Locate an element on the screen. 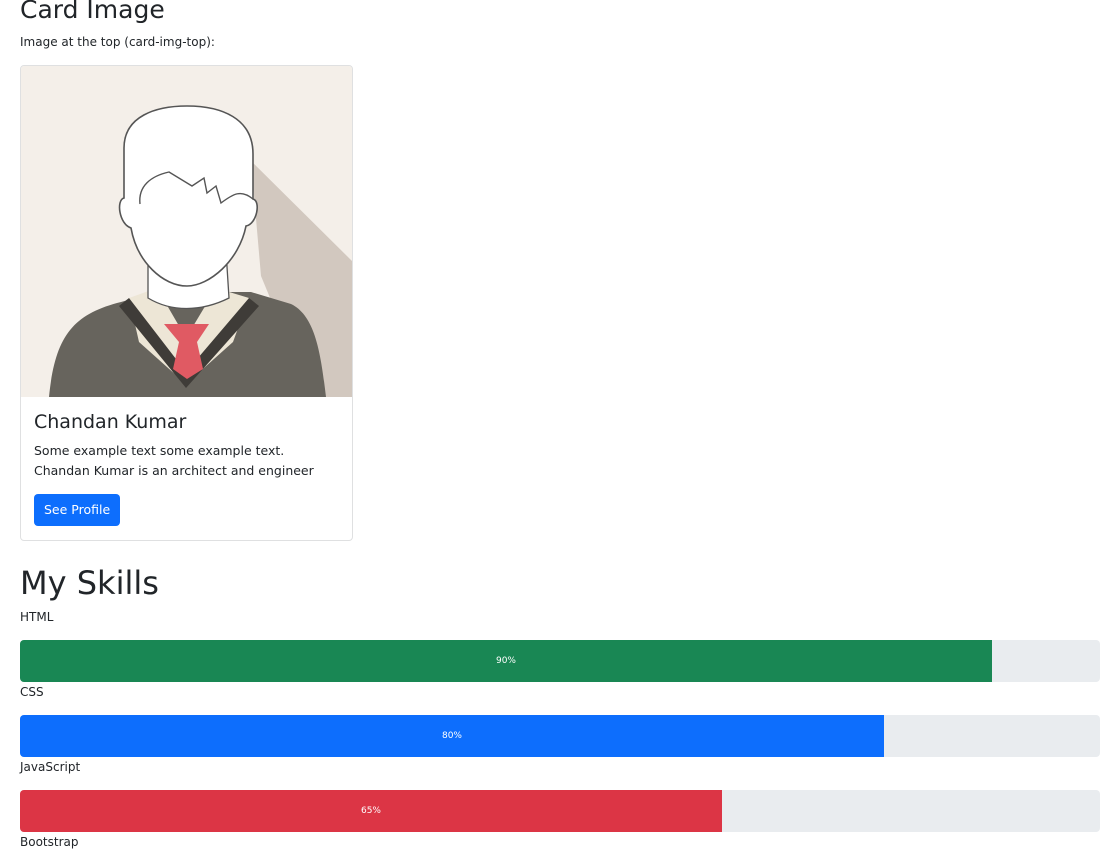 This screenshot has width=1102, height=853. progress-html: 90% is located at coordinates (560, 661).